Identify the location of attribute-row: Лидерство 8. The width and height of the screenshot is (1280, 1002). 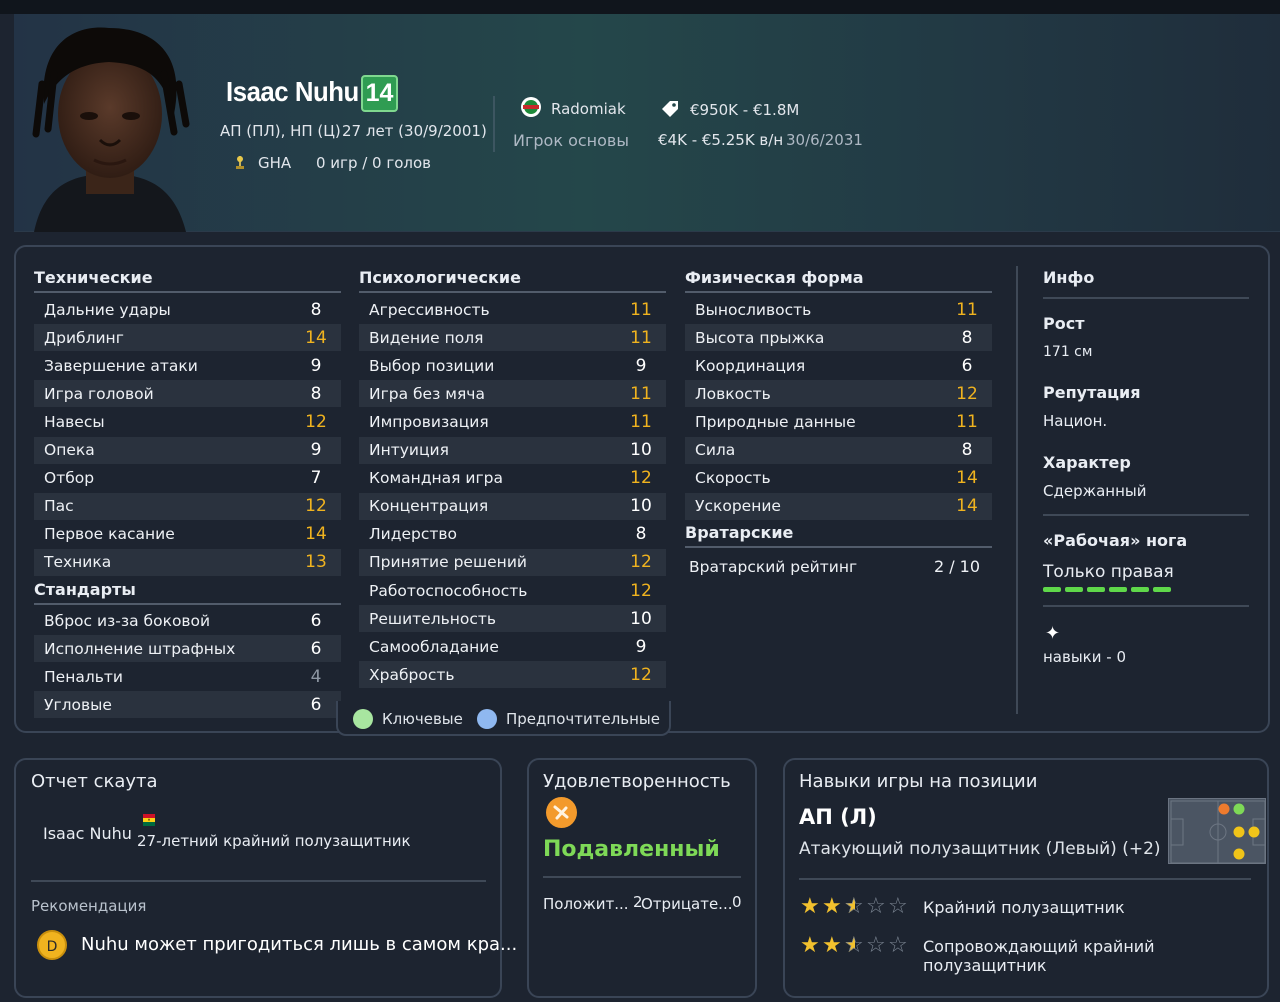
(512, 534).